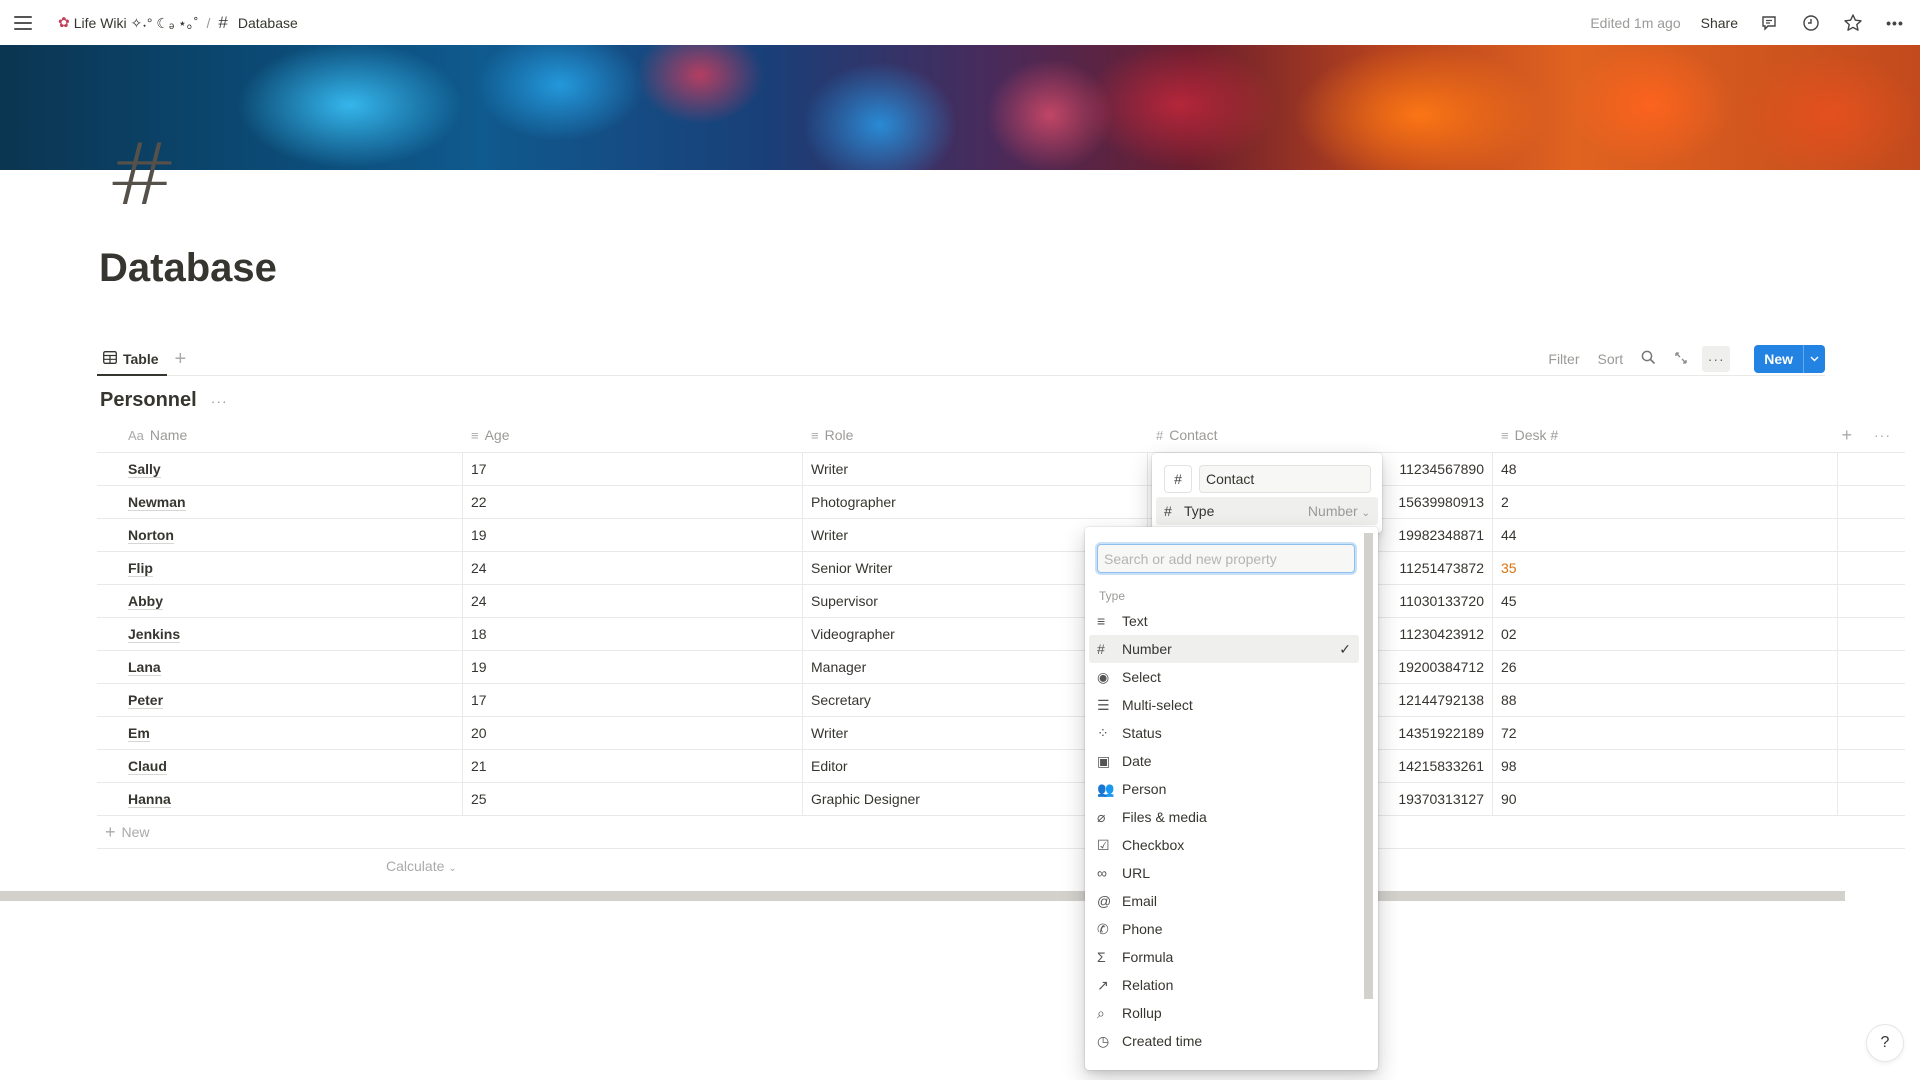  Describe the element at coordinates (280, 667) in the screenshot. I see `cell-name: Lana` at that location.